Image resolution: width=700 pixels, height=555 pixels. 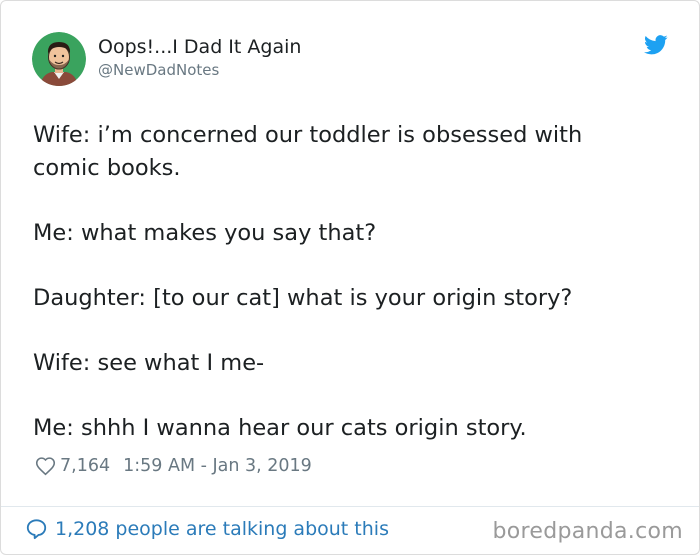 I want to click on twitter-bird-icon, so click(x=656, y=45).